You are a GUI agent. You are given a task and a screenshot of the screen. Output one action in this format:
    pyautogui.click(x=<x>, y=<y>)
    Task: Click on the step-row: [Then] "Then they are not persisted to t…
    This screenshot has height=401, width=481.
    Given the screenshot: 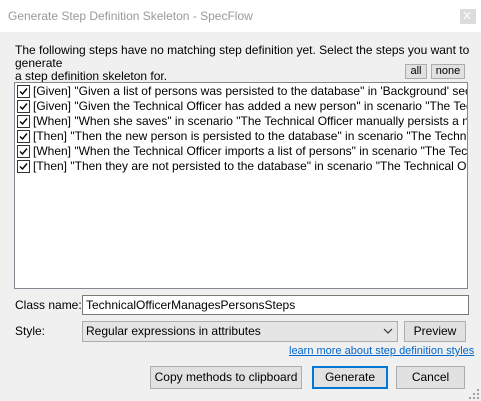 What is the action you would take?
    pyautogui.click(x=242, y=166)
    